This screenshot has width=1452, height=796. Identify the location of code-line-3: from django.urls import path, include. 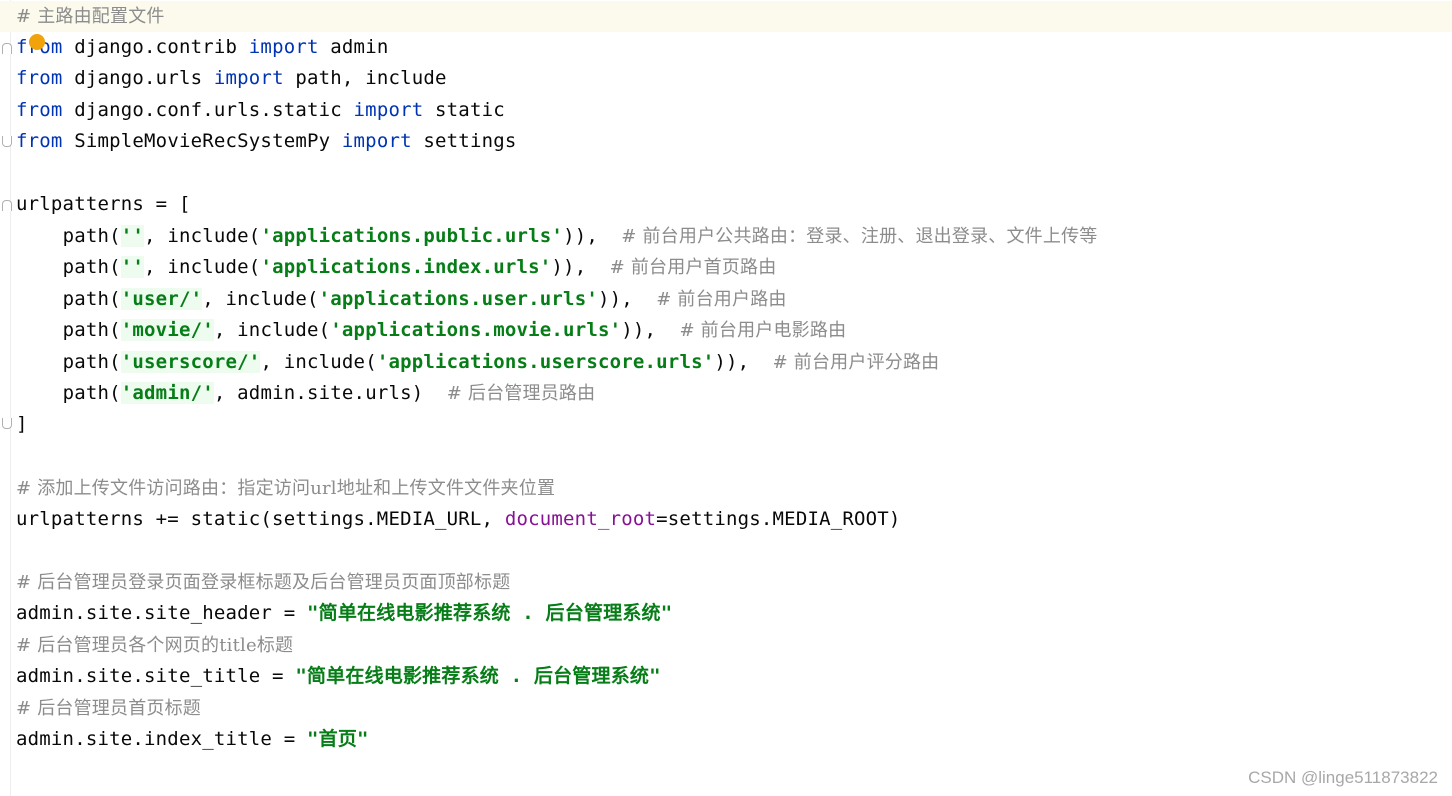
(231, 78).